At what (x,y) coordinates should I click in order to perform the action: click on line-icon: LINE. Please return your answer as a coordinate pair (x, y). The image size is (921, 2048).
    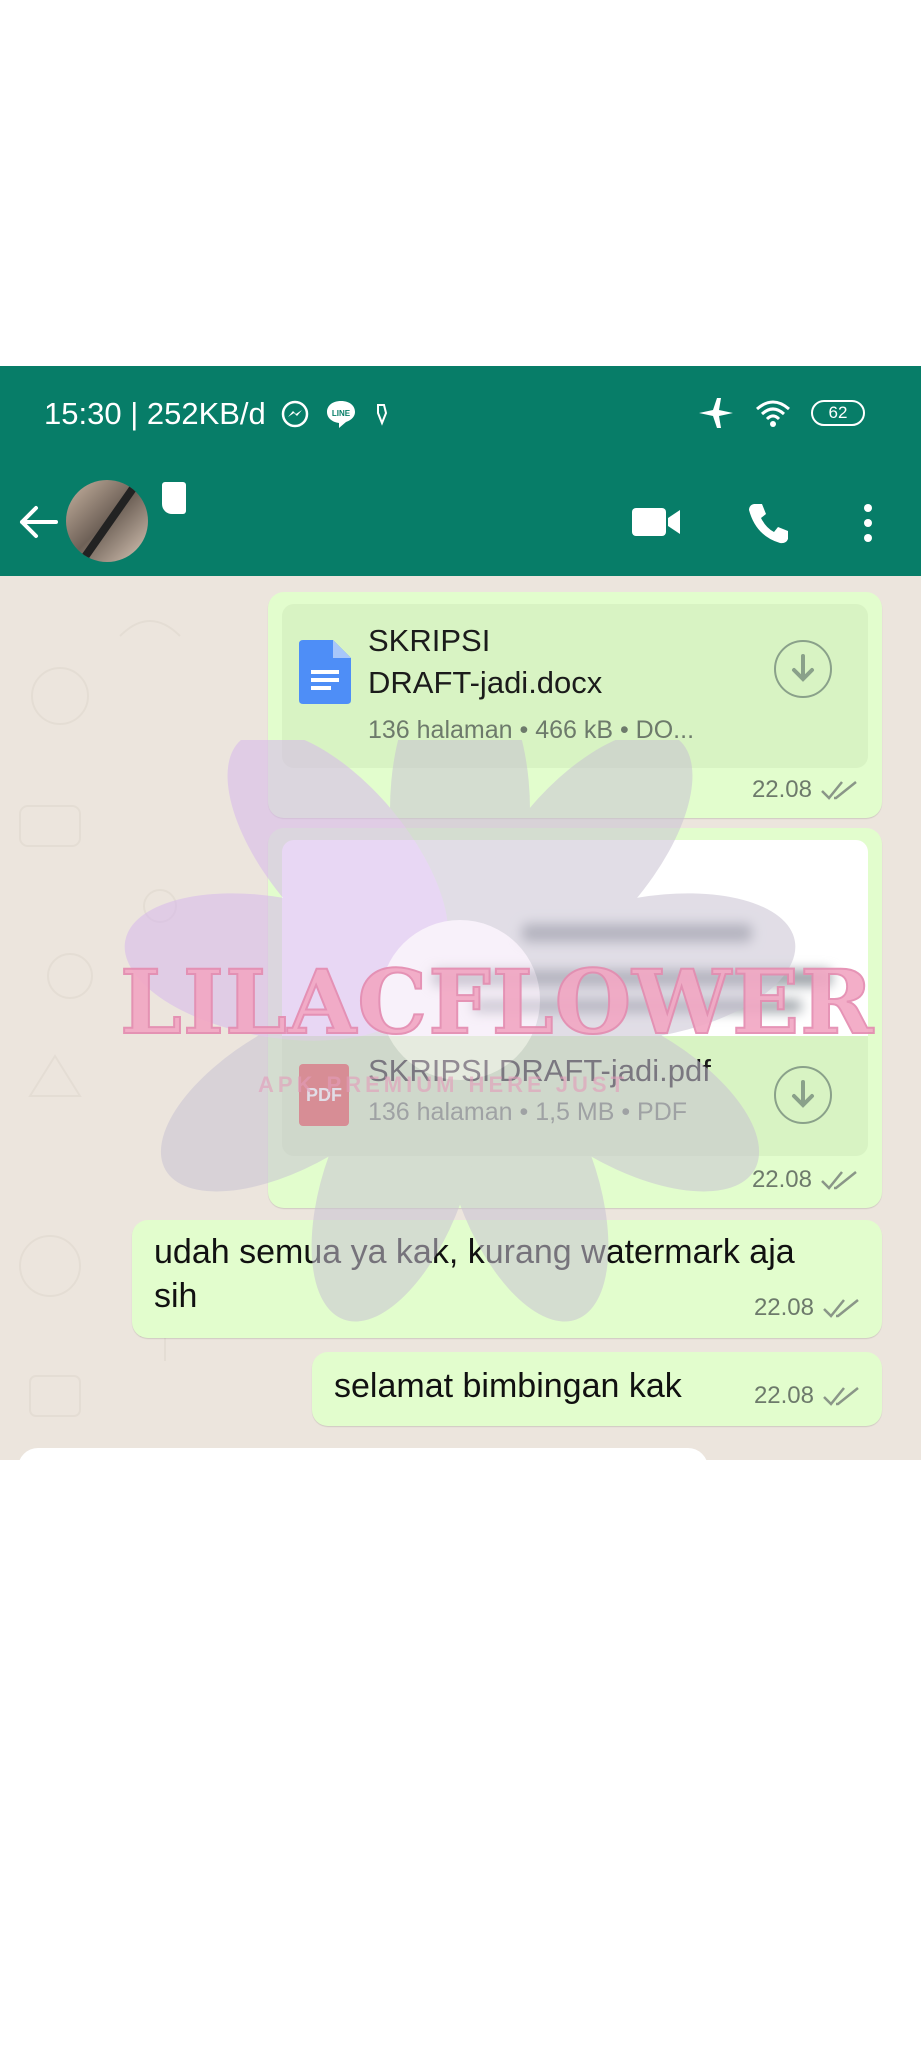
    Looking at the image, I should click on (340, 414).